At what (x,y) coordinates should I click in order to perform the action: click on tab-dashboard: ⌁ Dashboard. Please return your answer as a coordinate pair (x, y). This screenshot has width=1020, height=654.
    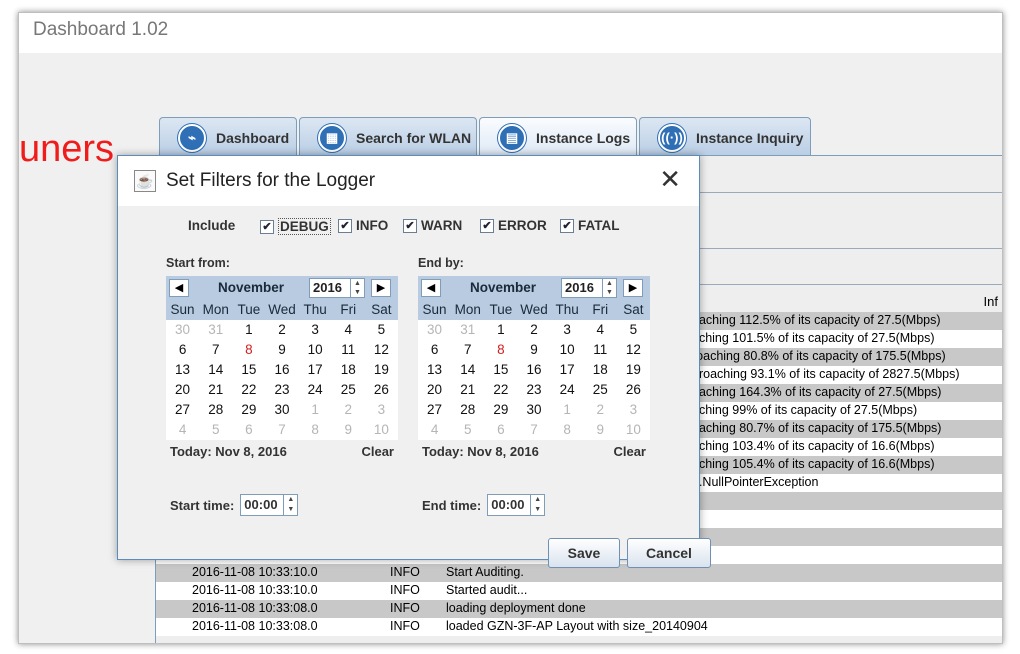
    Looking at the image, I should click on (228, 137).